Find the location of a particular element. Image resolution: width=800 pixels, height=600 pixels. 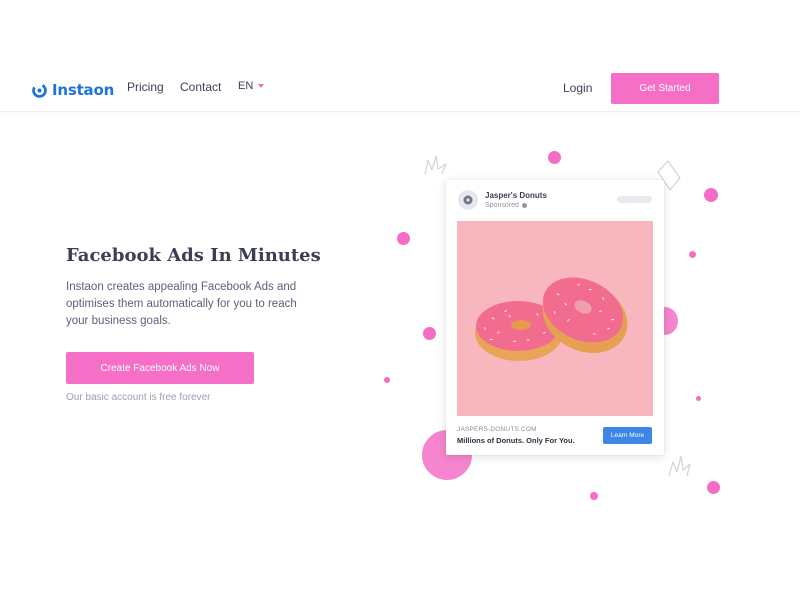

ad-page-name: Jasper's Donuts is located at coordinates (516, 195).